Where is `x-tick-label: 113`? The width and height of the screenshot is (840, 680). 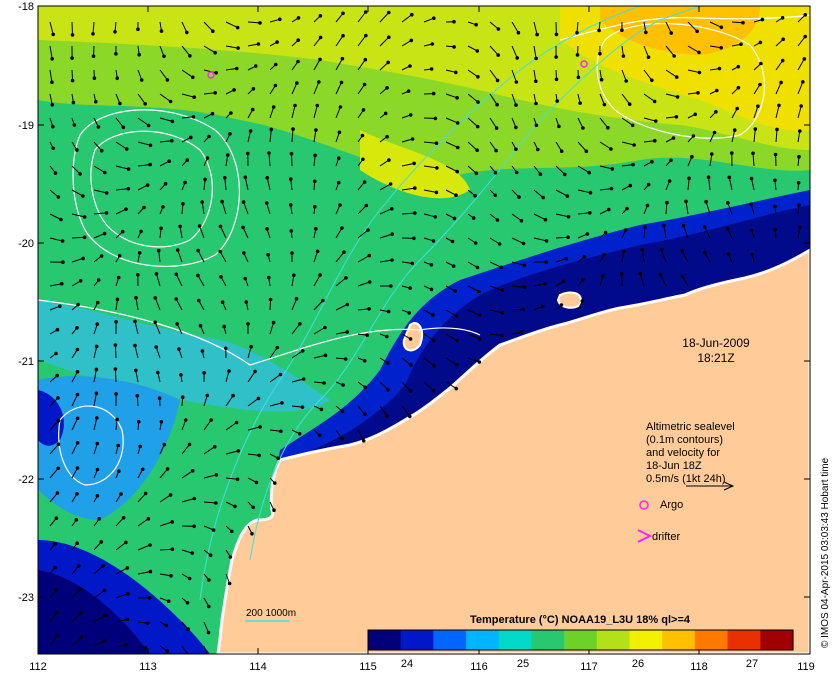
x-tick-label: 113 is located at coordinates (148, 667).